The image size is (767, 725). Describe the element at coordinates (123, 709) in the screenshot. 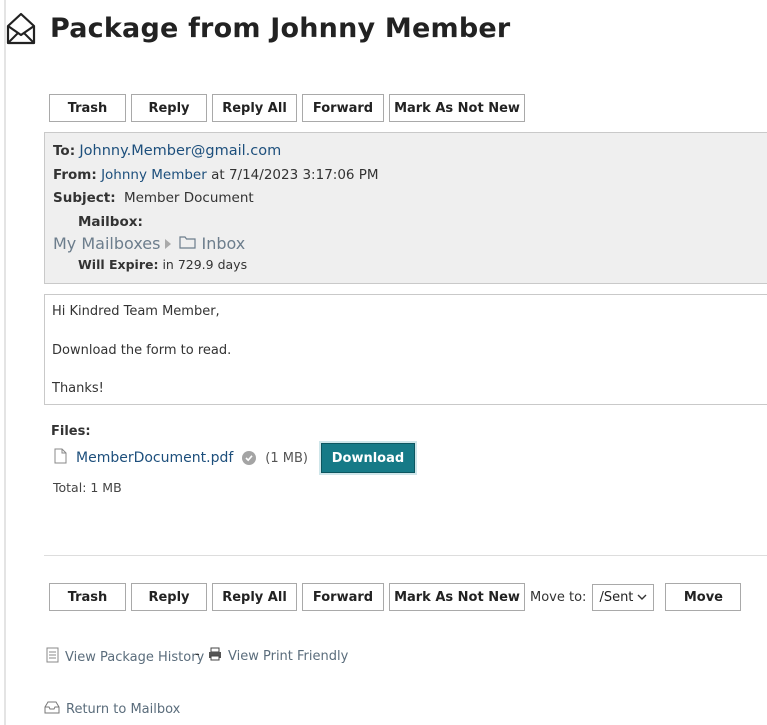

I see `return-to-mailbox-label: Return to Mailbox` at that location.